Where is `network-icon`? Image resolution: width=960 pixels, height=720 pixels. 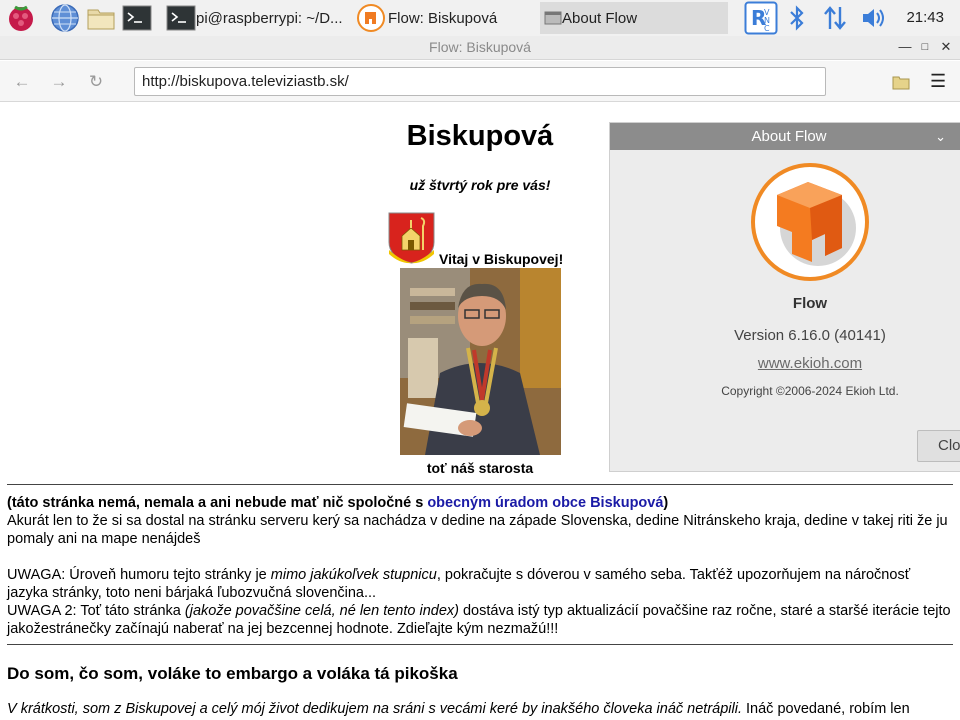
network-icon is located at coordinates (835, 18).